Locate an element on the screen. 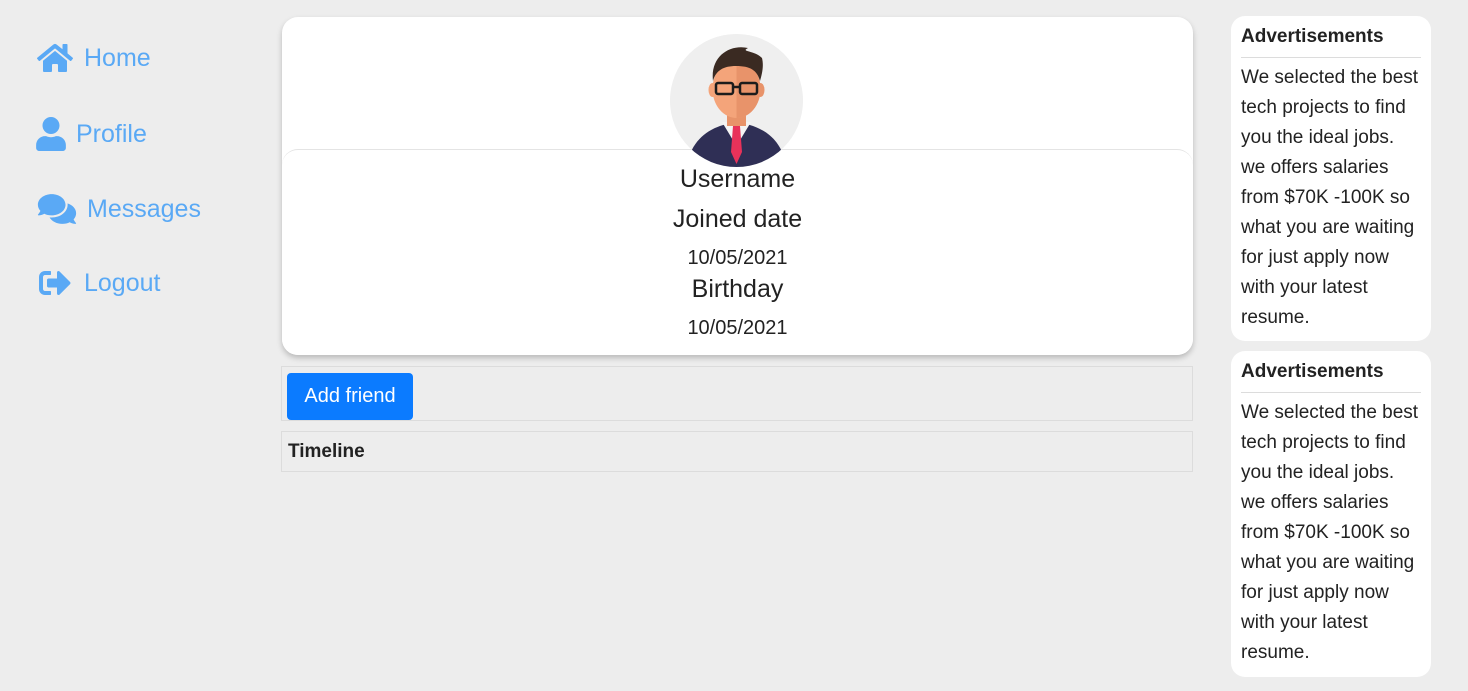 This screenshot has height=691, width=1468. birthday-value: 10/05/2021 is located at coordinates (737, 328).